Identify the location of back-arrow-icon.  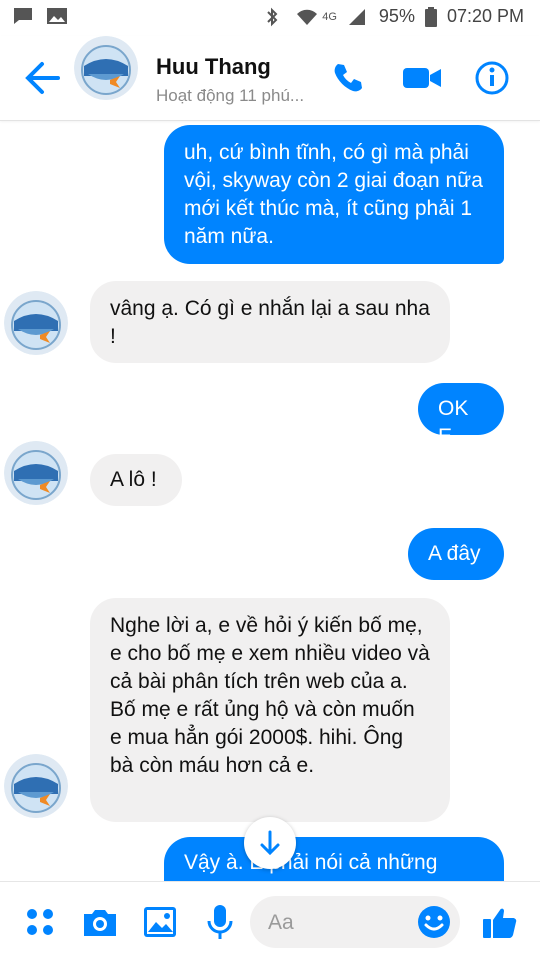
(42, 78).